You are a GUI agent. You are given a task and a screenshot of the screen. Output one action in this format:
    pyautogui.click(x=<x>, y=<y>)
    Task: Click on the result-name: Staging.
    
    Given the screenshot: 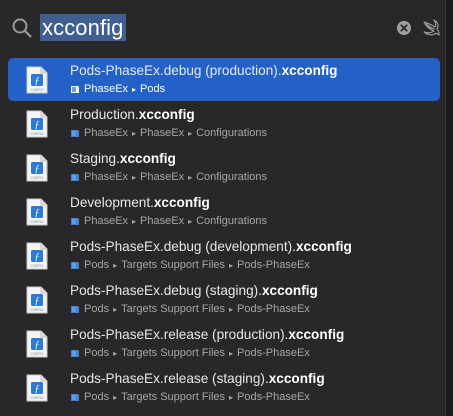 What is the action you would take?
    pyautogui.click(x=95, y=158)
    